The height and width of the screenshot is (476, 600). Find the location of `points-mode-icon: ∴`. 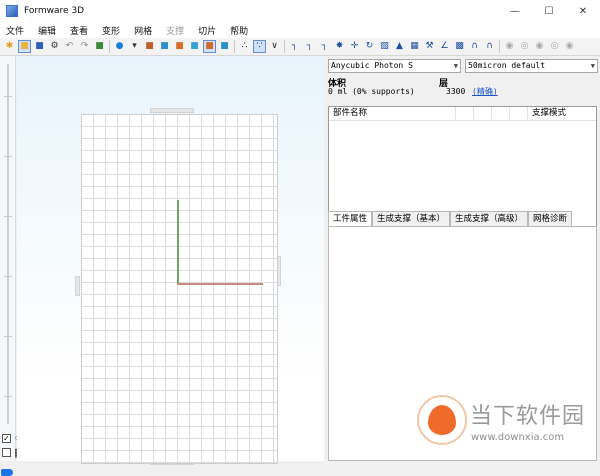

points-mode-icon: ∴ is located at coordinates (244, 46).